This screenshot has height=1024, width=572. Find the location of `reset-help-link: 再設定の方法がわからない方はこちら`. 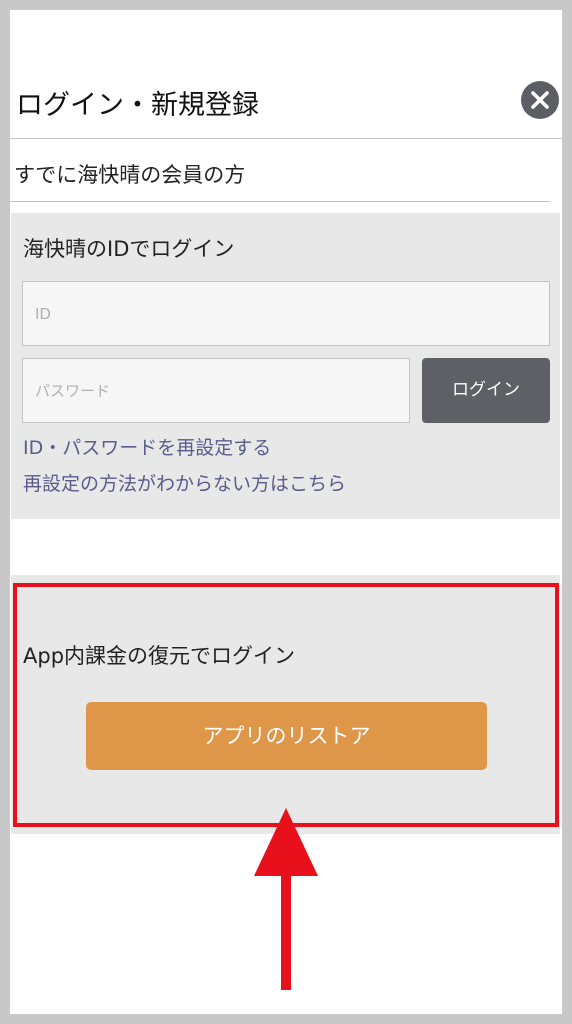

reset-help-link: 再設定の方法がわからない方はこちら is located at coordinates (184, 484).